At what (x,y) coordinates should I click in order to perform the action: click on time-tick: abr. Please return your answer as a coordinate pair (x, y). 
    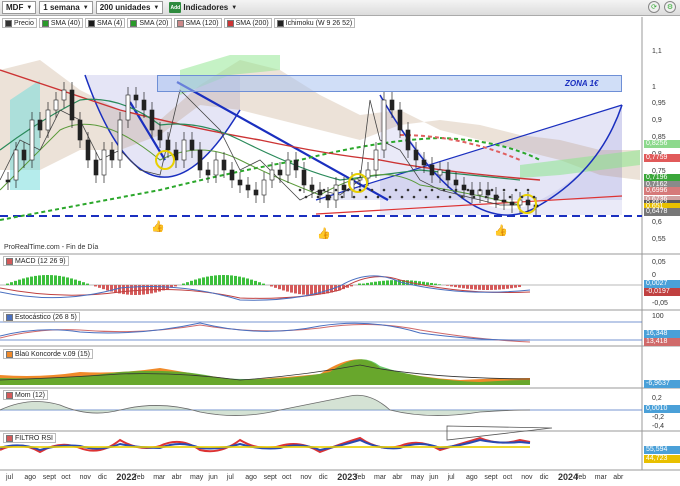
    Looking at the image, I should click on (176, 477).